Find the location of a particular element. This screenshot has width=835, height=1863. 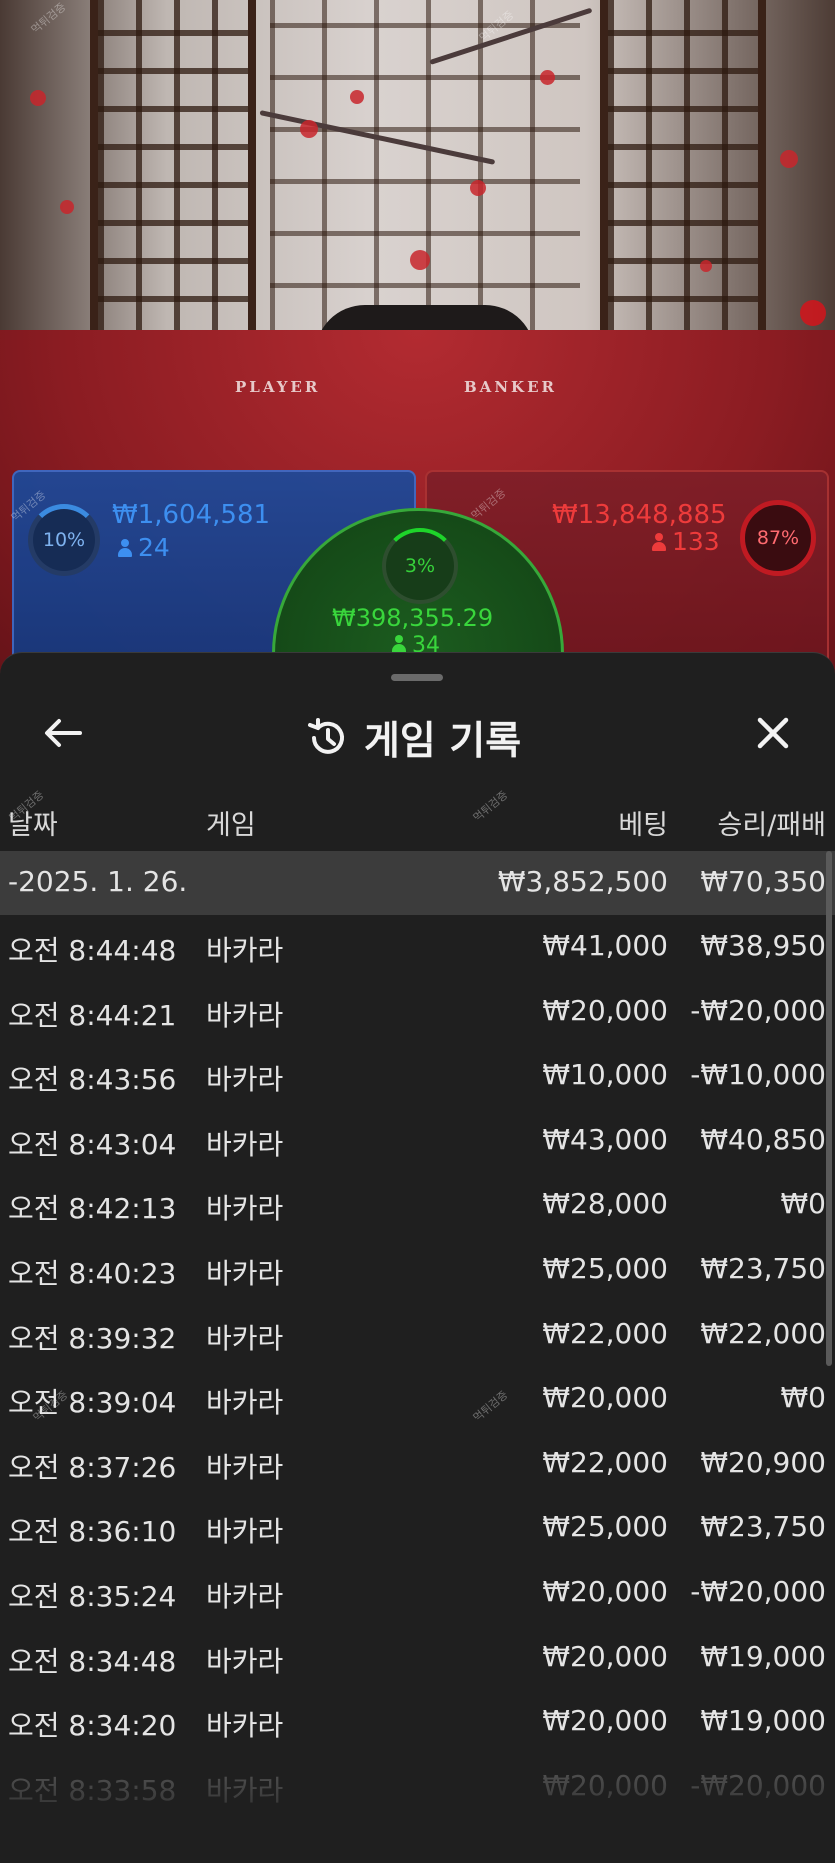

arrow-left-icon is located at coordinates (63, 733).